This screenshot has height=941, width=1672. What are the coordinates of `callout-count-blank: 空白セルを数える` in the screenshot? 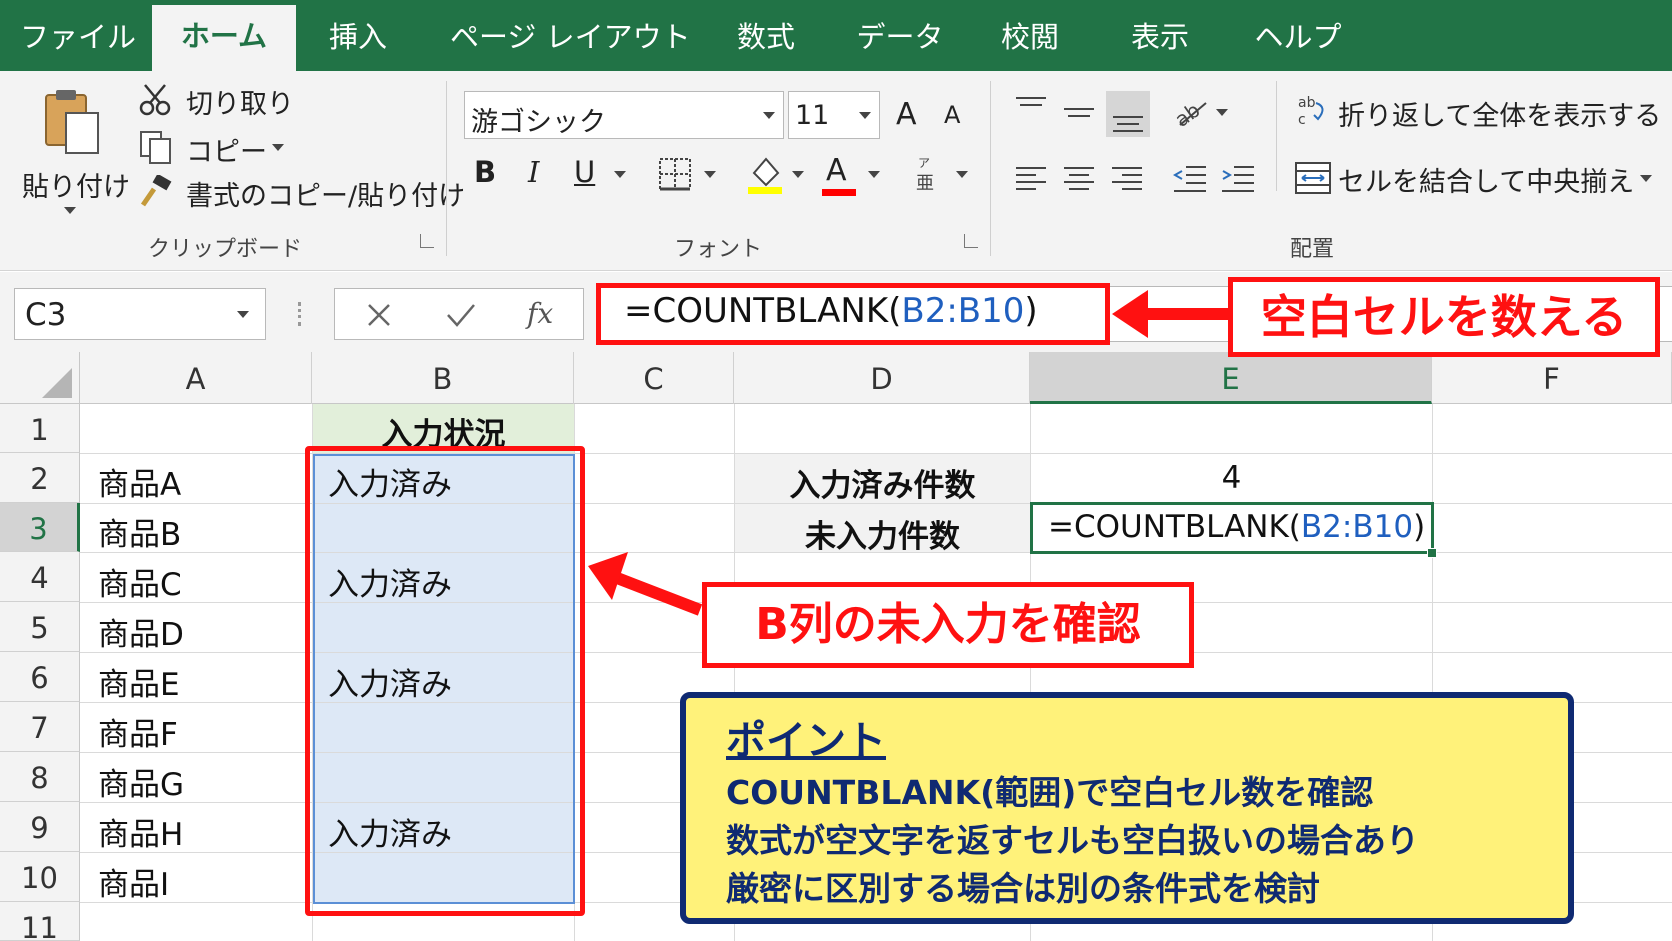 It's located at (1444, 317).